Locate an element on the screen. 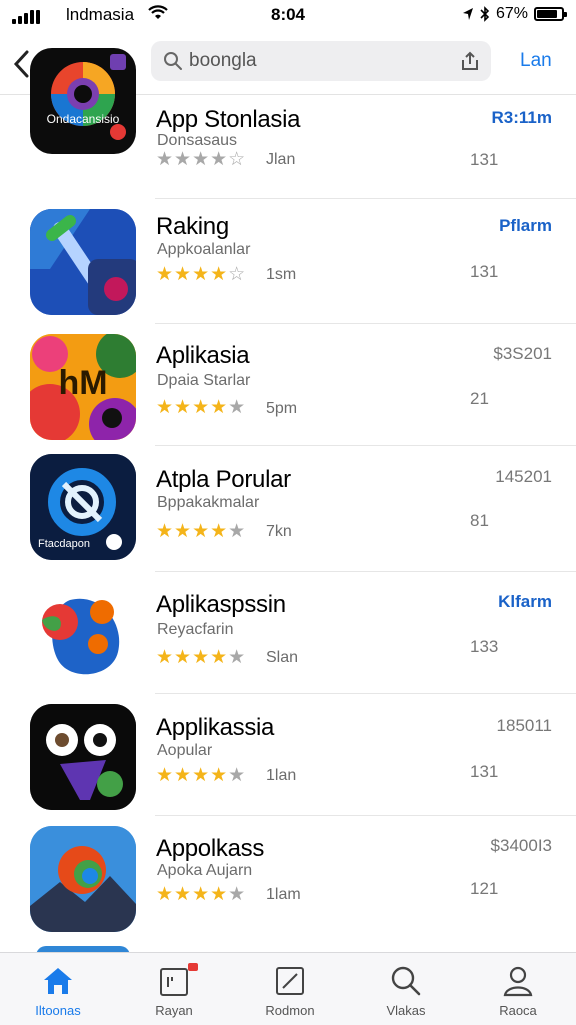 The image size is (576, 1025). app-size: 133 is located at coordinates (484, 646).